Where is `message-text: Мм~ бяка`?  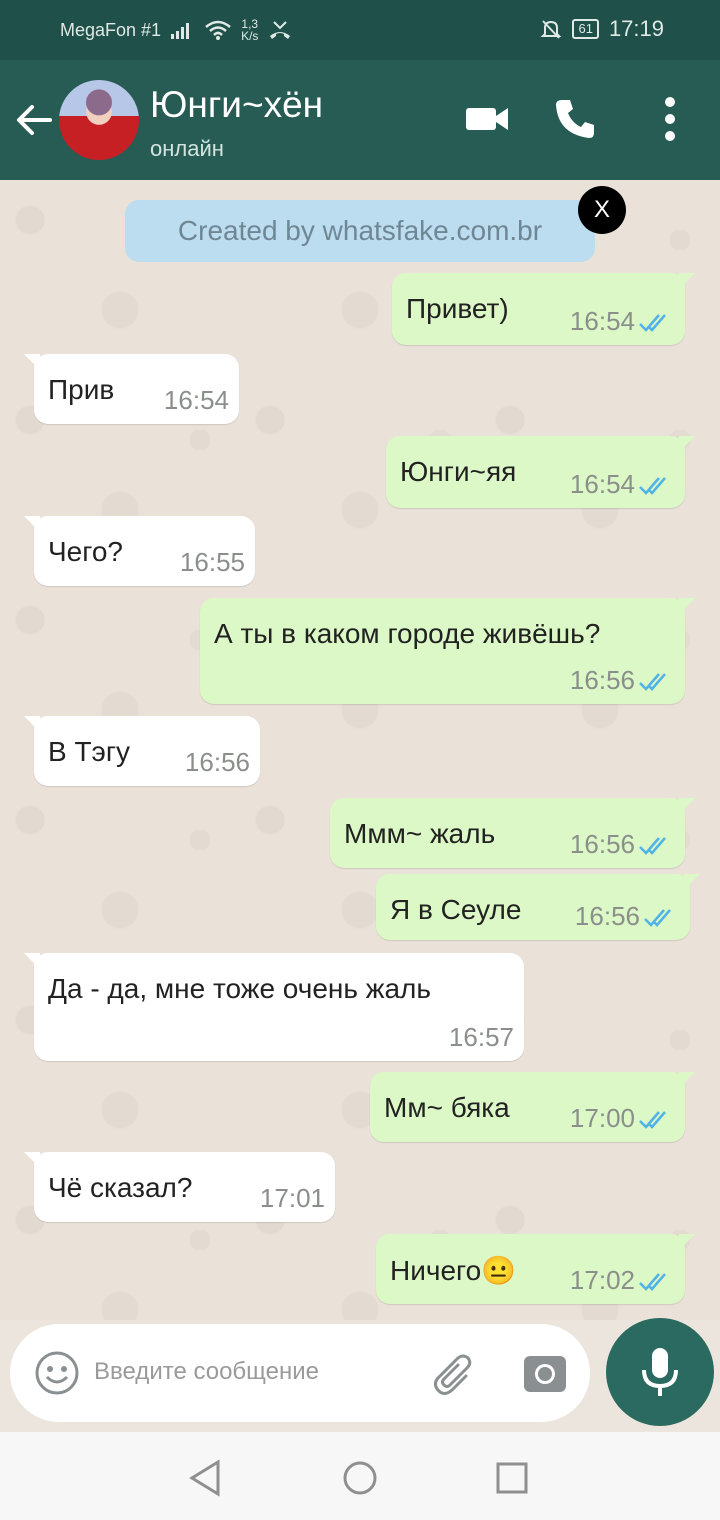 message-text: Мм~ бяка is located at coordinates (447, 1107).